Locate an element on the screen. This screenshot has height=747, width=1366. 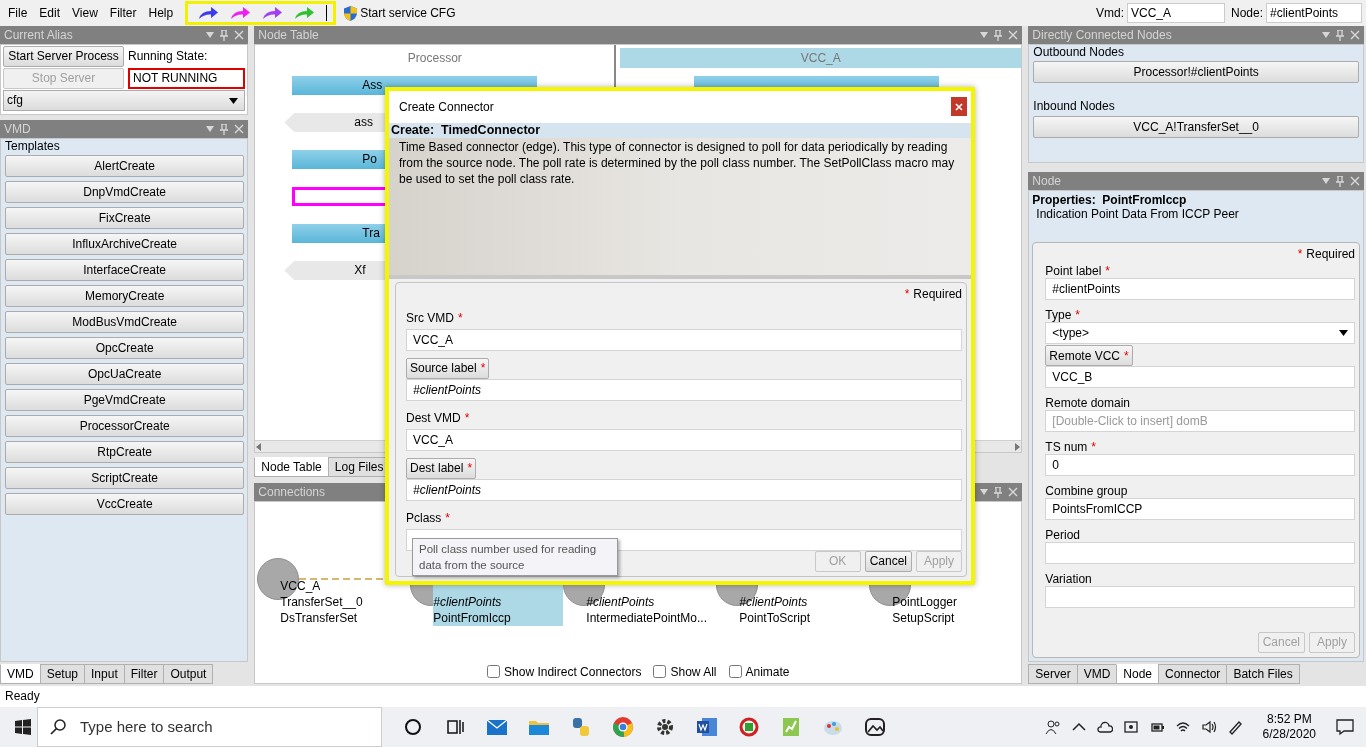
section-label: Templates is located at coordinates (32, 146).